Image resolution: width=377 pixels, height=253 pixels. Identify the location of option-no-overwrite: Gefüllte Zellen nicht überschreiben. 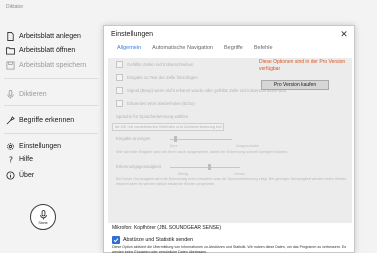
(154, 64).